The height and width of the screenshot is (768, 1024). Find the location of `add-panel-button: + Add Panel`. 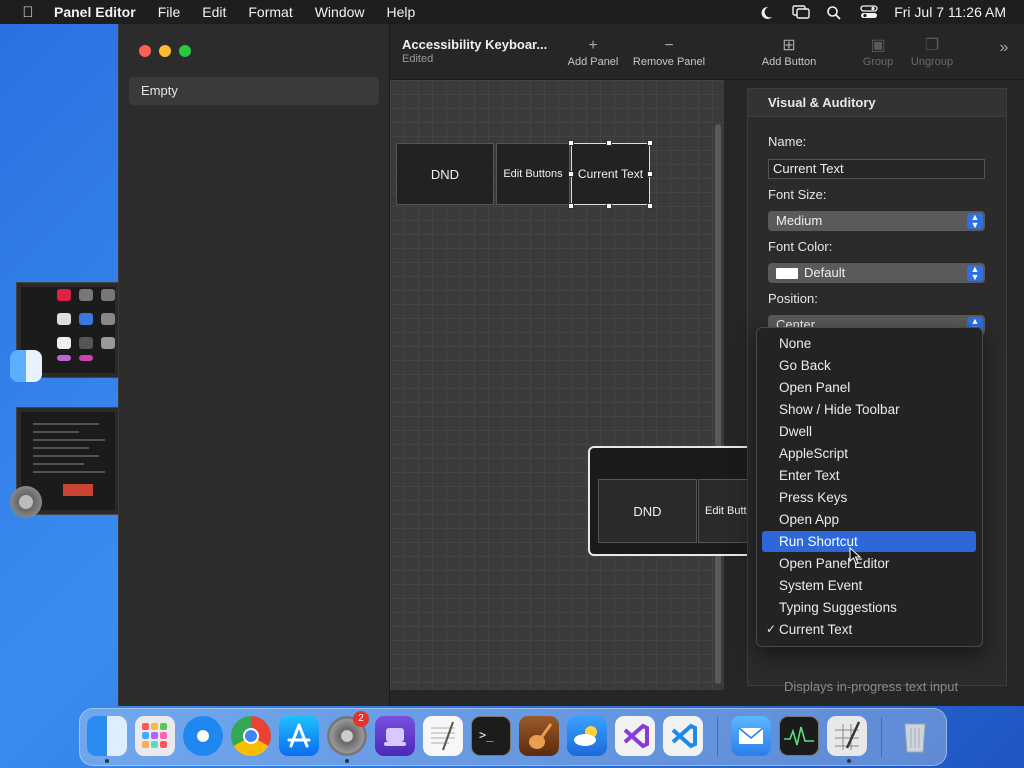

add-panel-button: + Add Panel is located at coordinates (593, 52).